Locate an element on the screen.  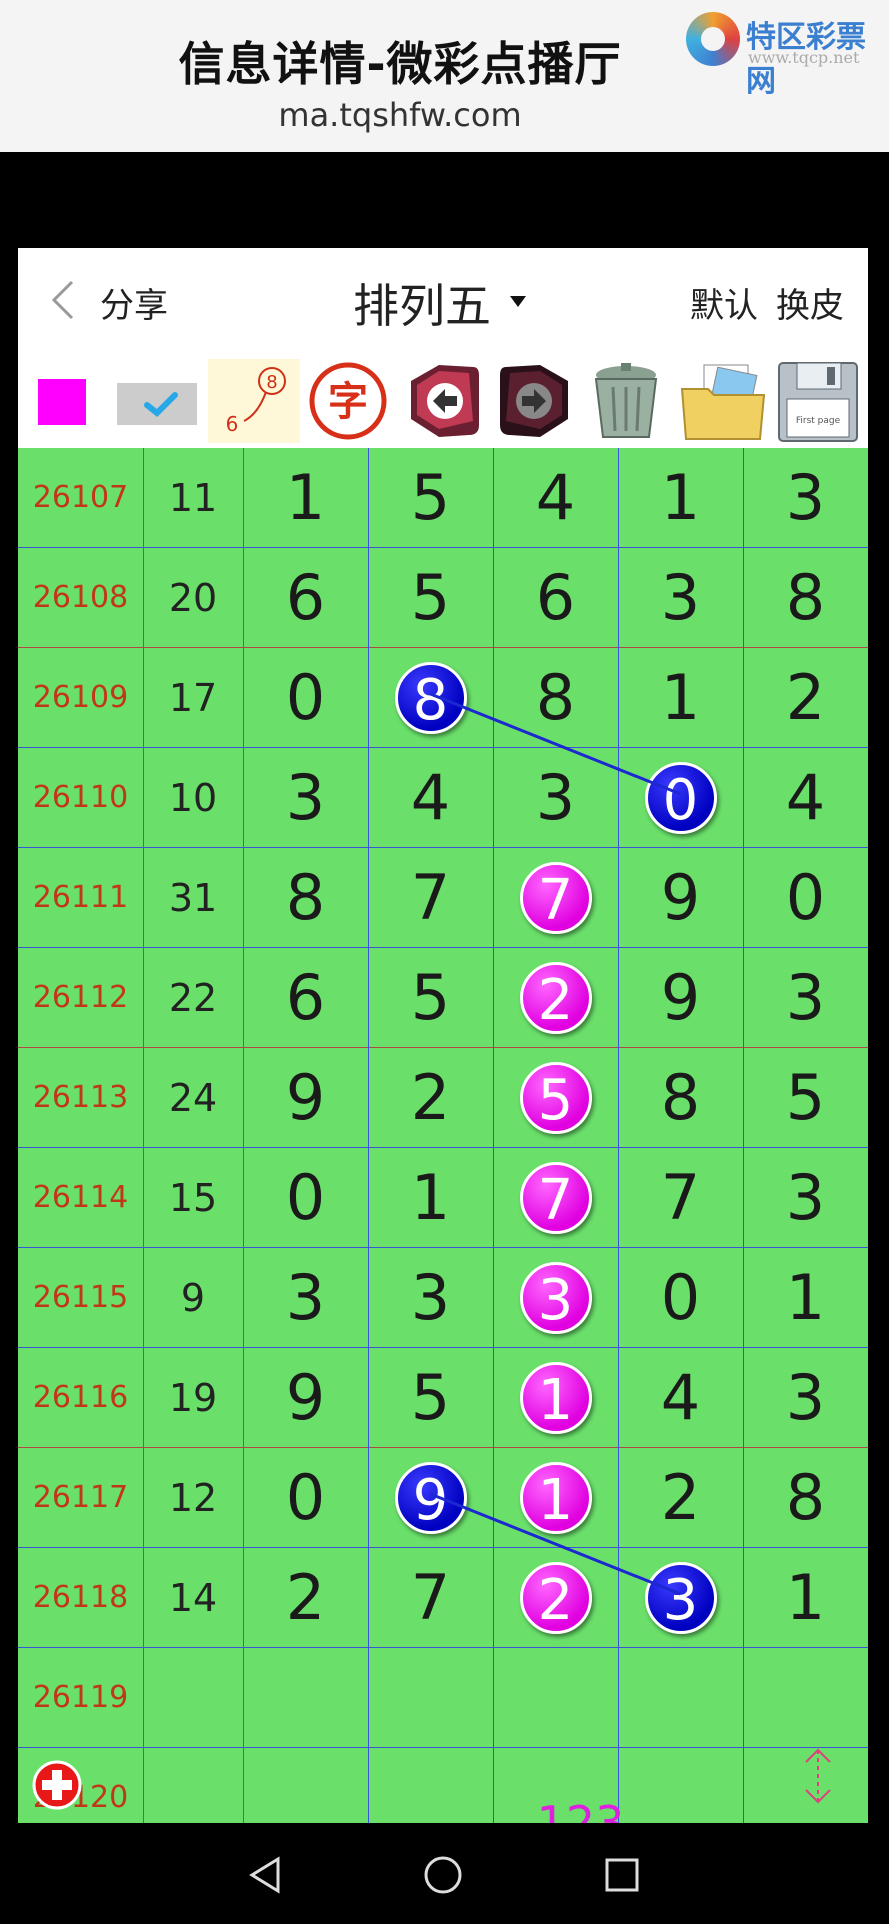
color-swatch-button is located at coordinates (65, 401).